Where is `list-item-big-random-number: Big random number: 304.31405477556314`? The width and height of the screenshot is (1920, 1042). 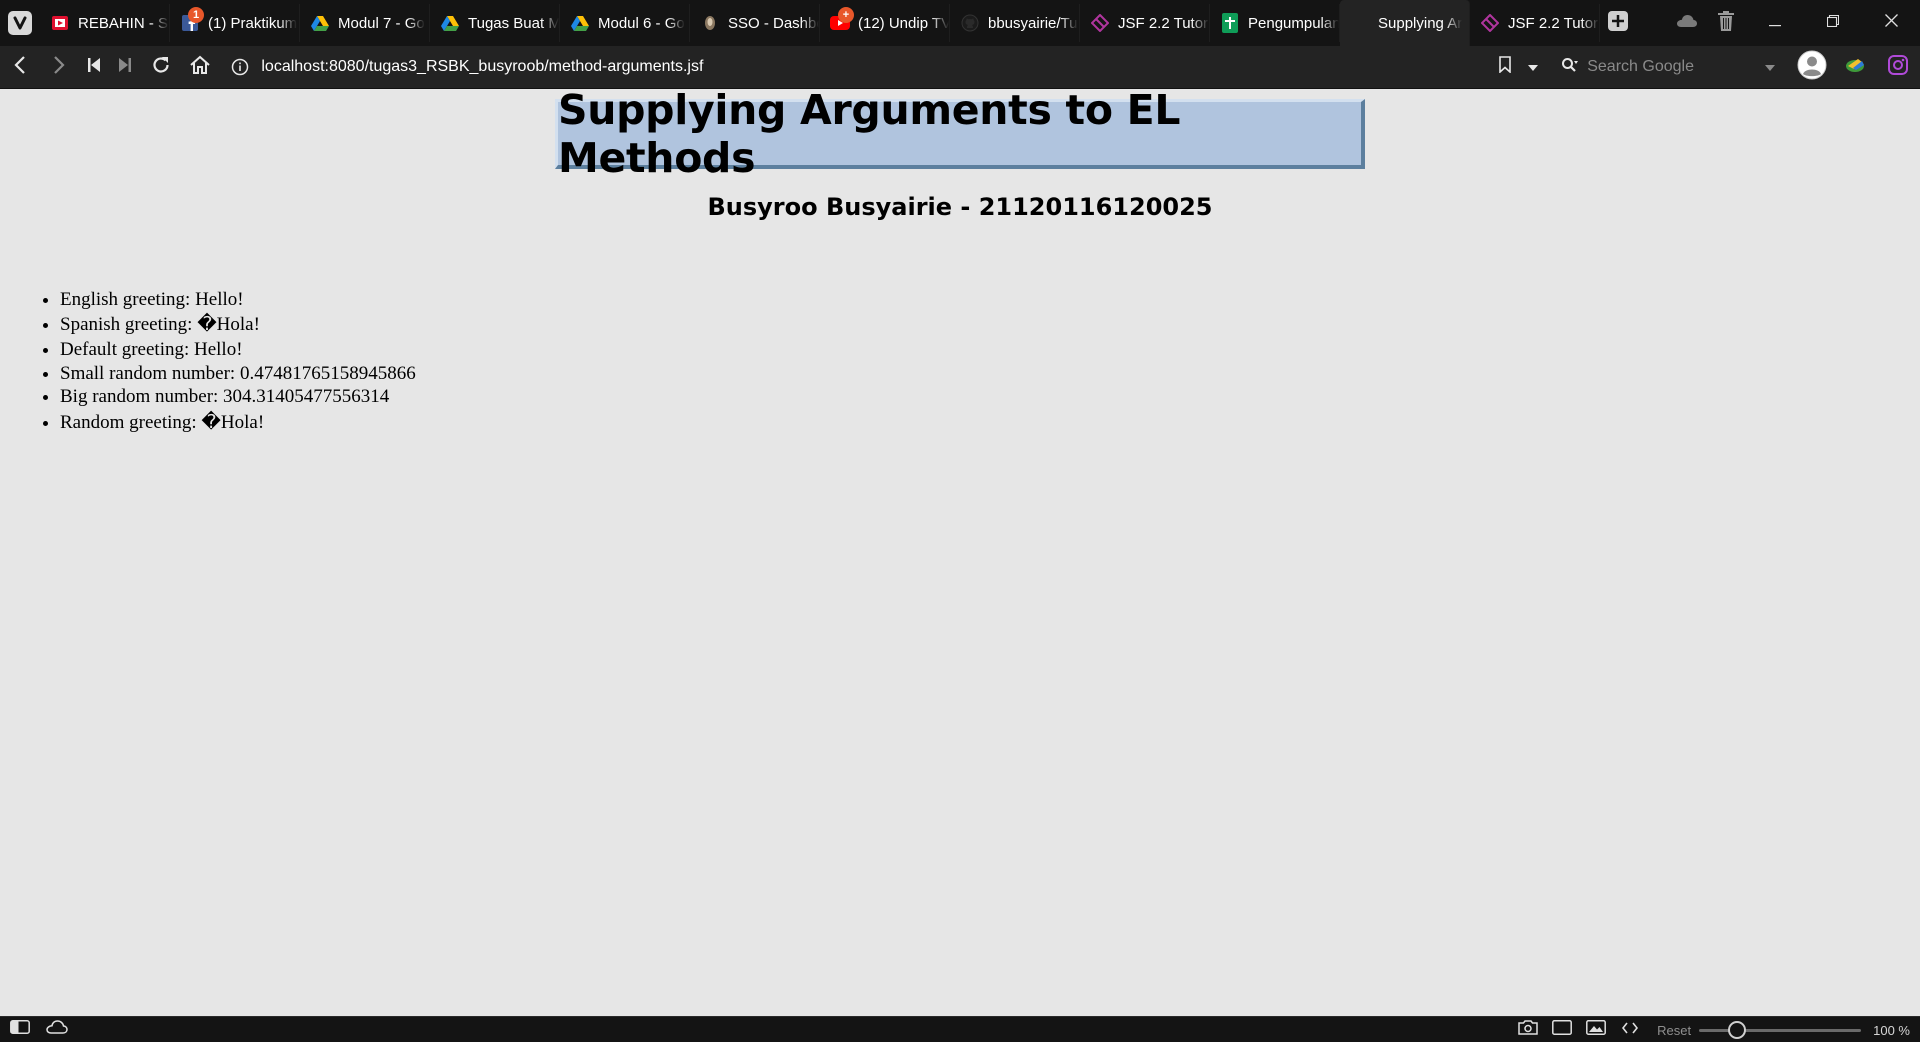
list-item-big-random-number: Big random number: 304.31405477556314 is located at coordinates (238, 396).